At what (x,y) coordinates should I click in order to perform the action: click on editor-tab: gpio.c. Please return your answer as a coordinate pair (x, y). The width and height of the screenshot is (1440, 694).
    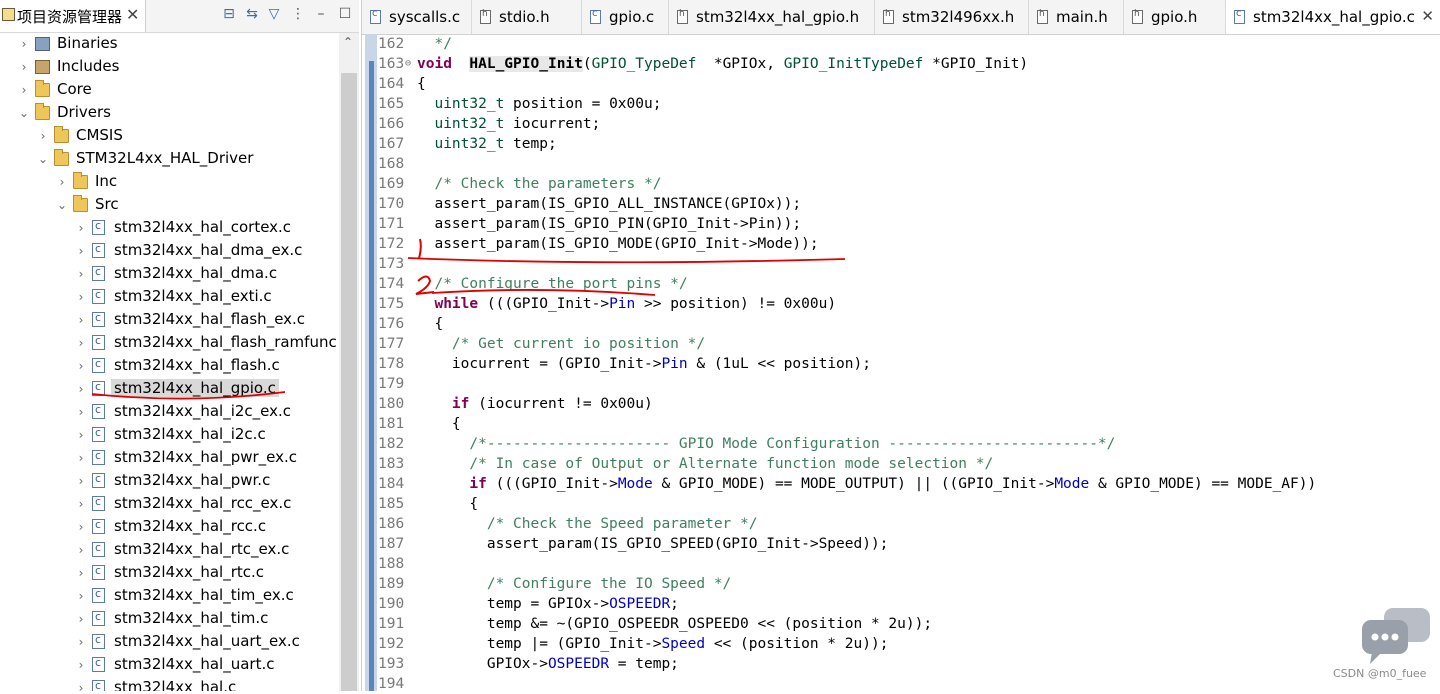
    Looking at the image, I should click on (625, 17).